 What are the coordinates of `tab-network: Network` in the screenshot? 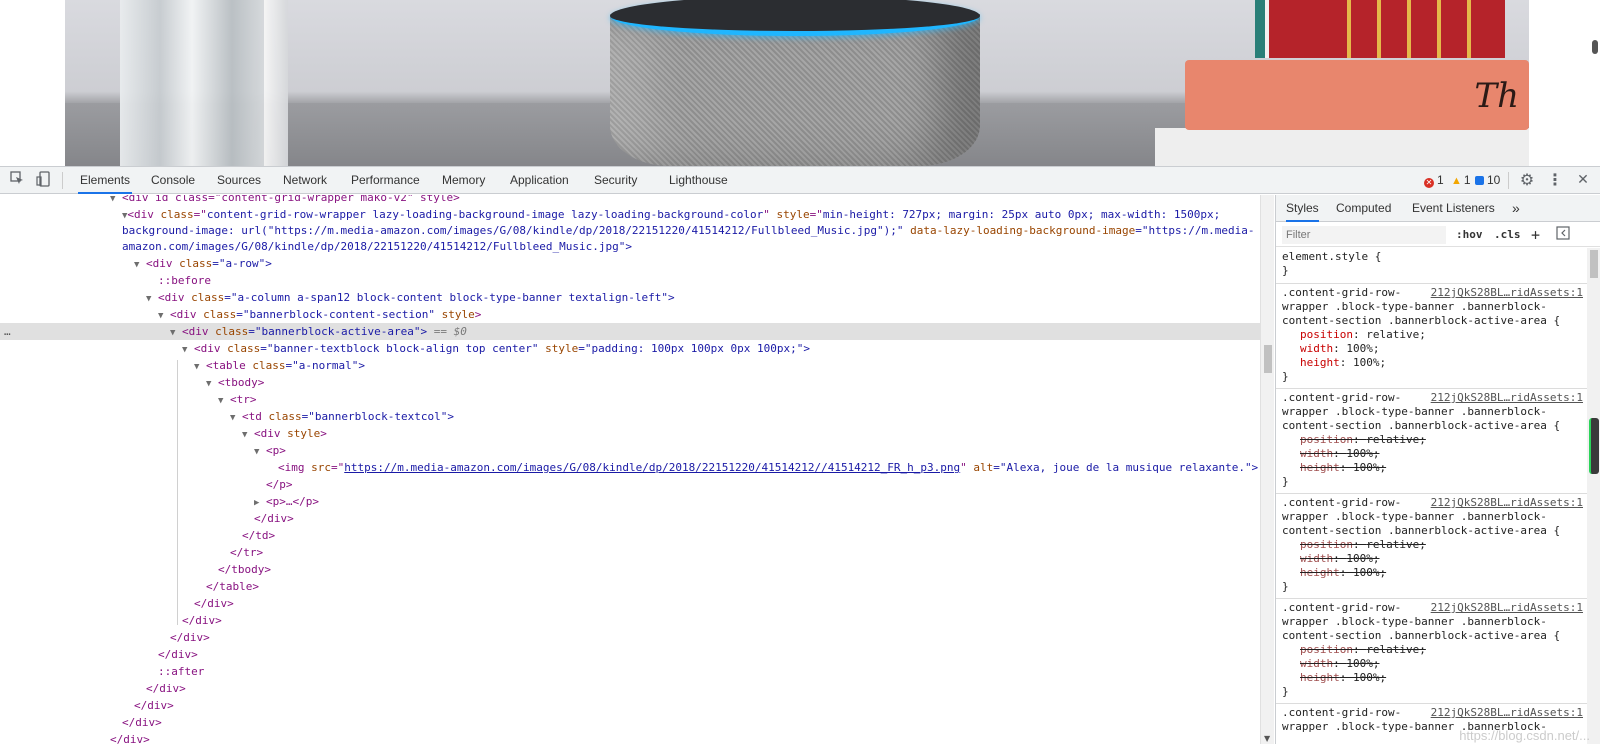 It's located at (305, 180).